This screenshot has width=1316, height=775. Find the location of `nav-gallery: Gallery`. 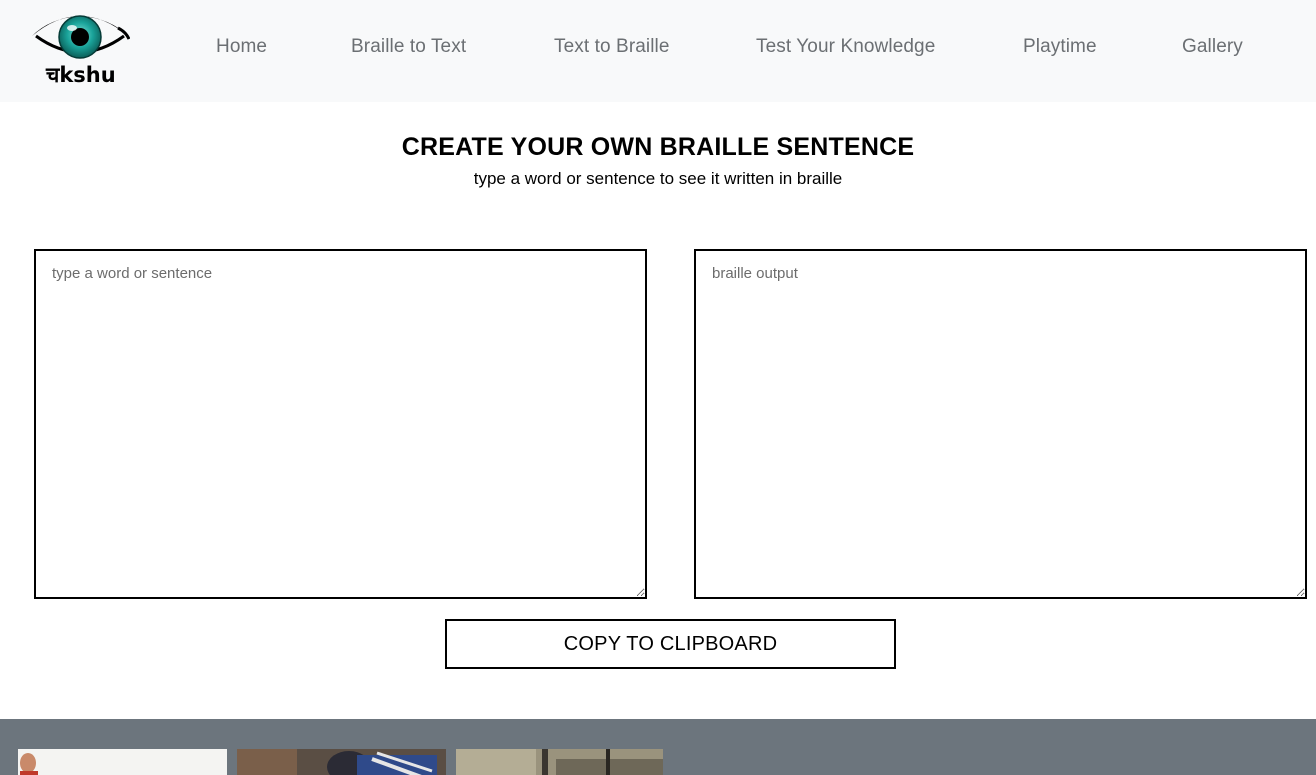

nav-gallery: Gallery is located at coordinates (1212, 47).